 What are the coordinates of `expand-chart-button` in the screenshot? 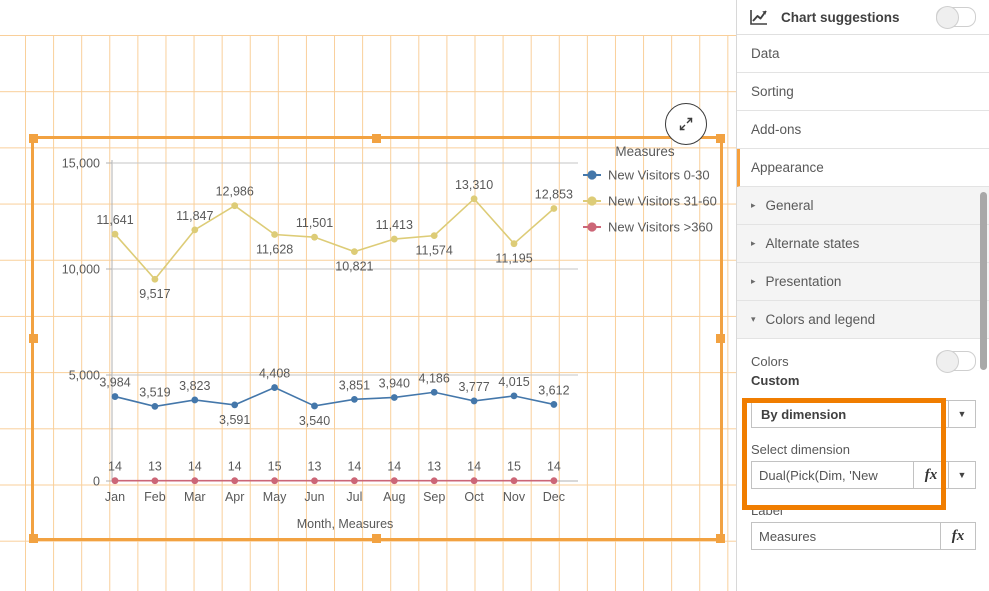 It's located at (686, 124).